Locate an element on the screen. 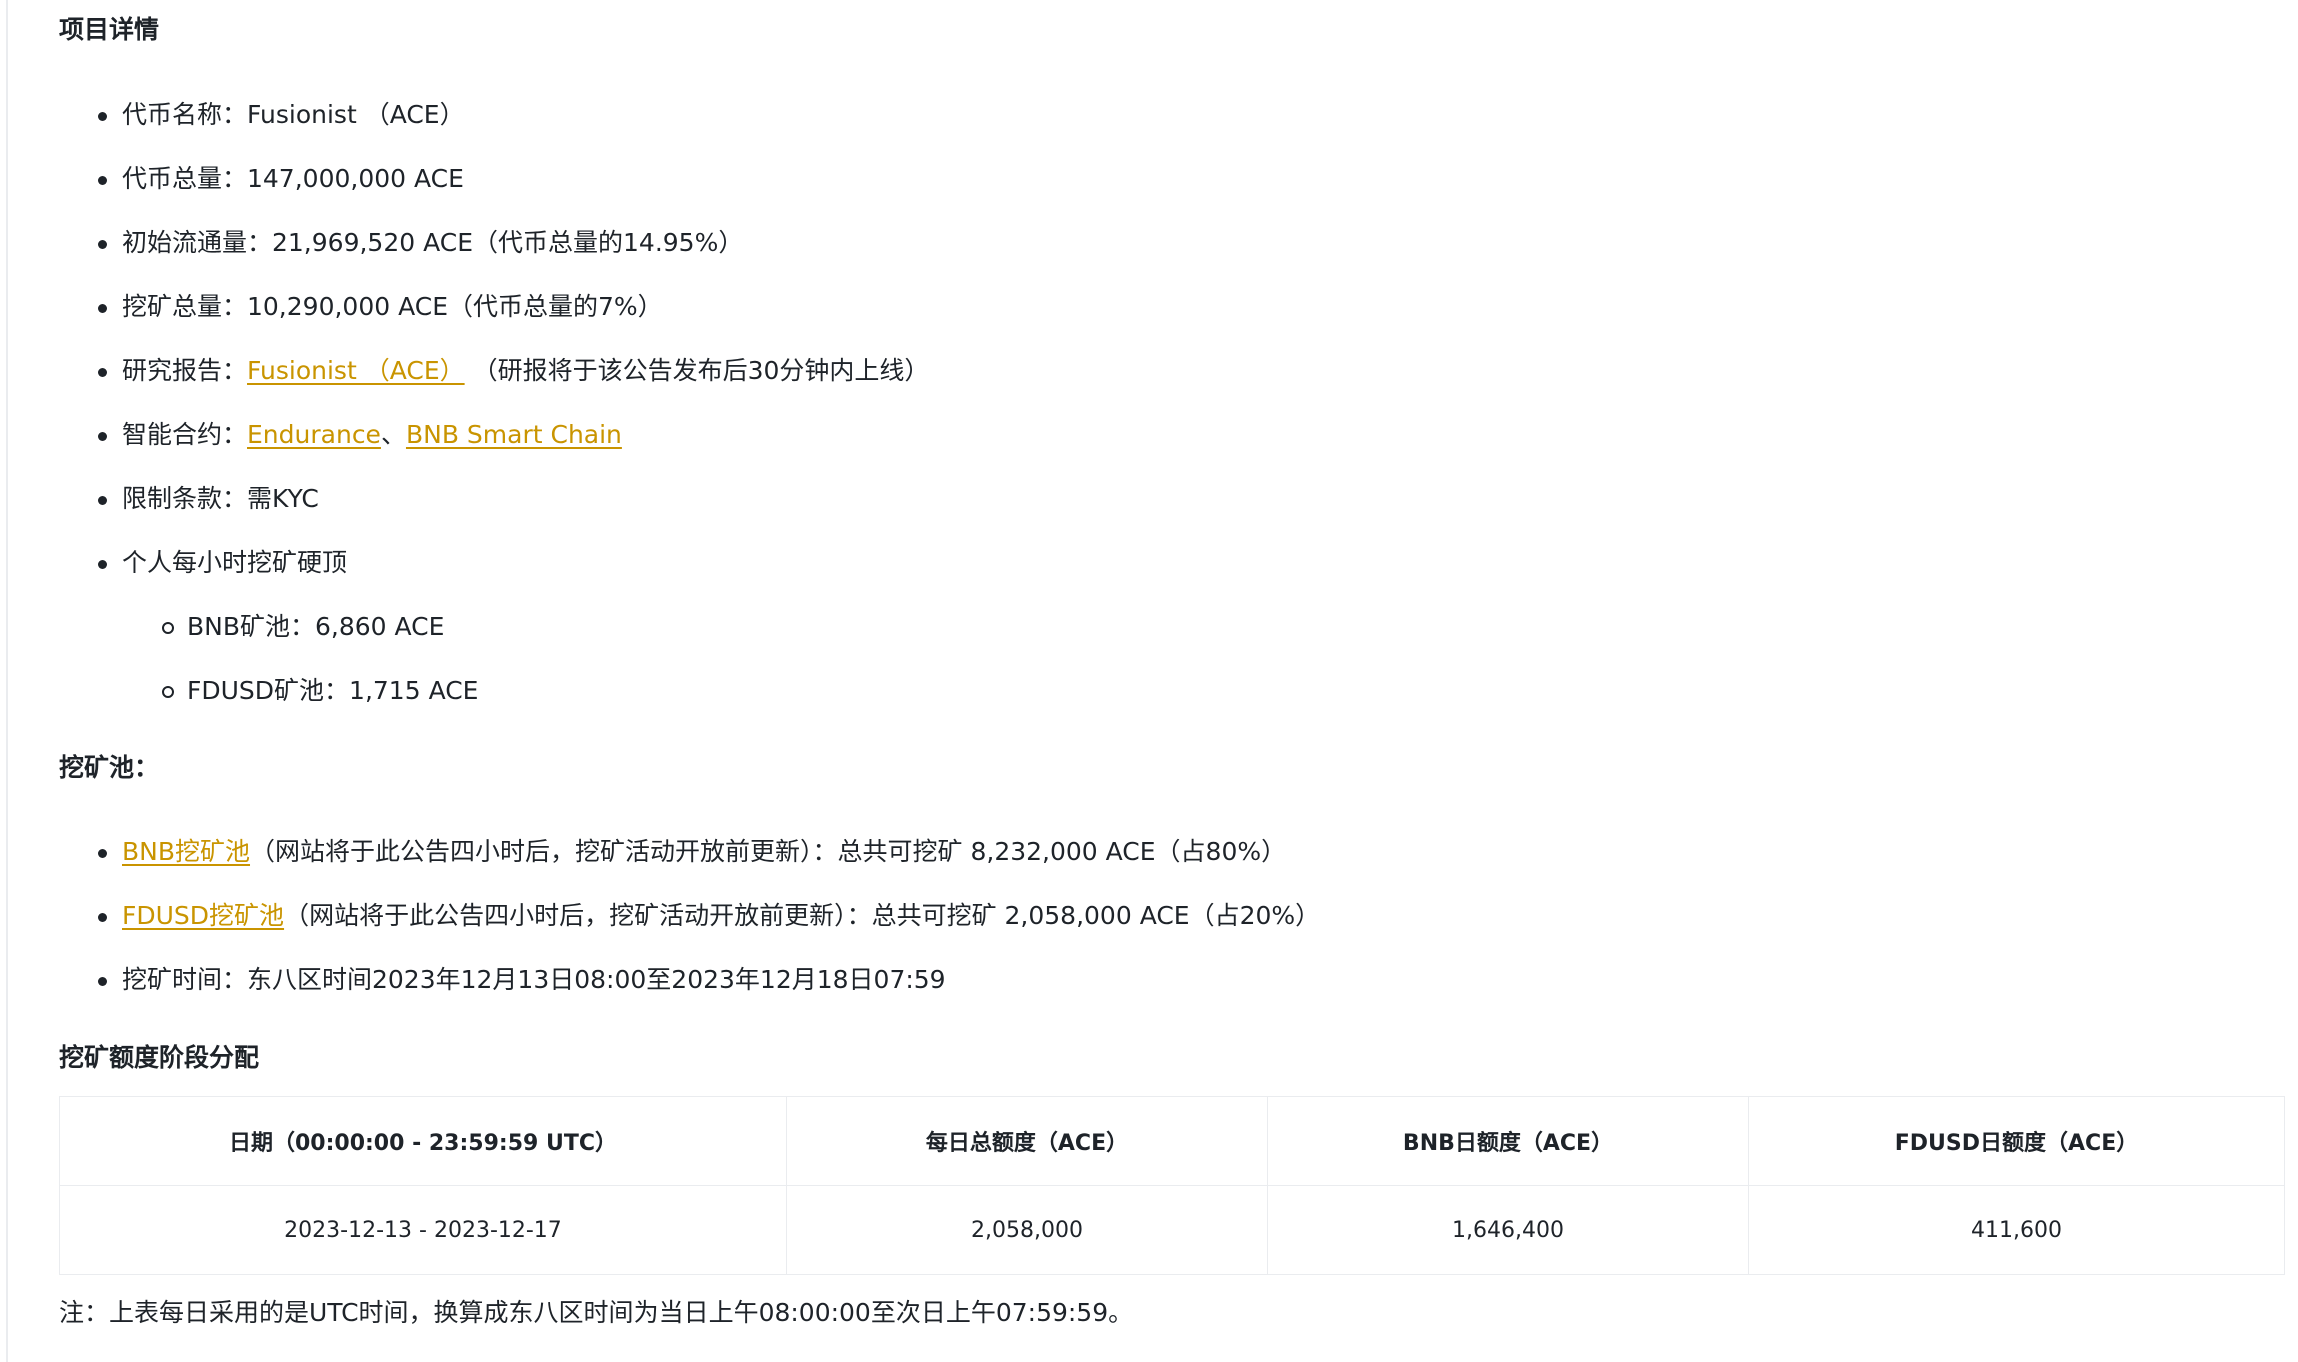 This screenshot has height=1362, width=2298. cell-fdusd-daily: 411,600 is located at coordinates (2016, 1230).